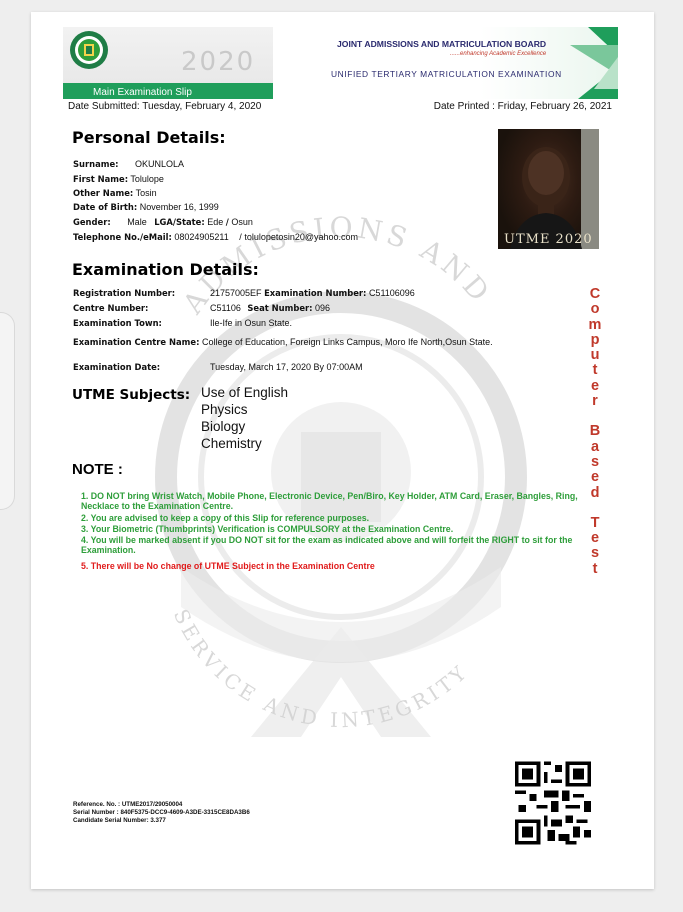 This screenshot has width=683, height=912. I want to click on vertical-letter: u, so click(595, 355).